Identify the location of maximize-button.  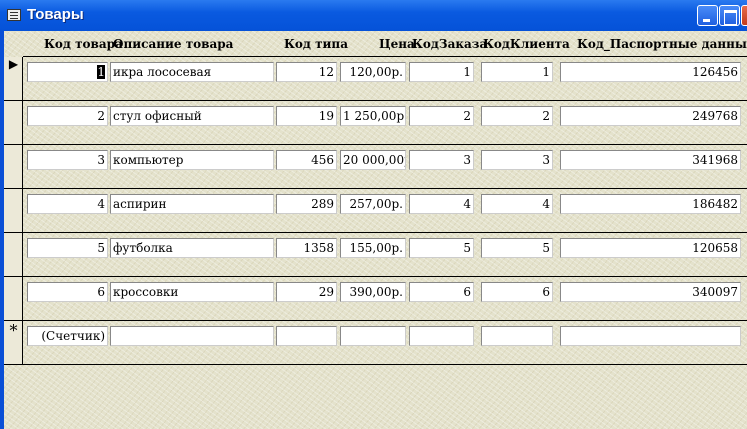
(729, 15).